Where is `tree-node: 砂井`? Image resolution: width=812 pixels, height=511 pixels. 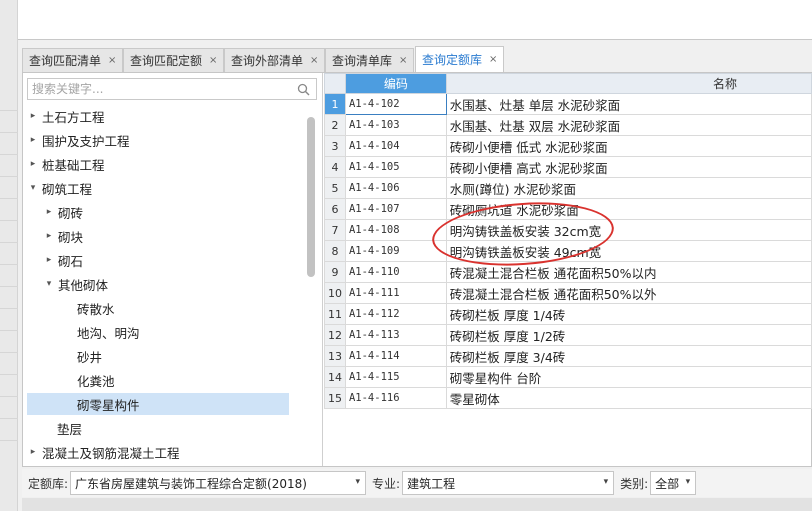 tree-node: 砂井 is located at coordinates (64, 356).